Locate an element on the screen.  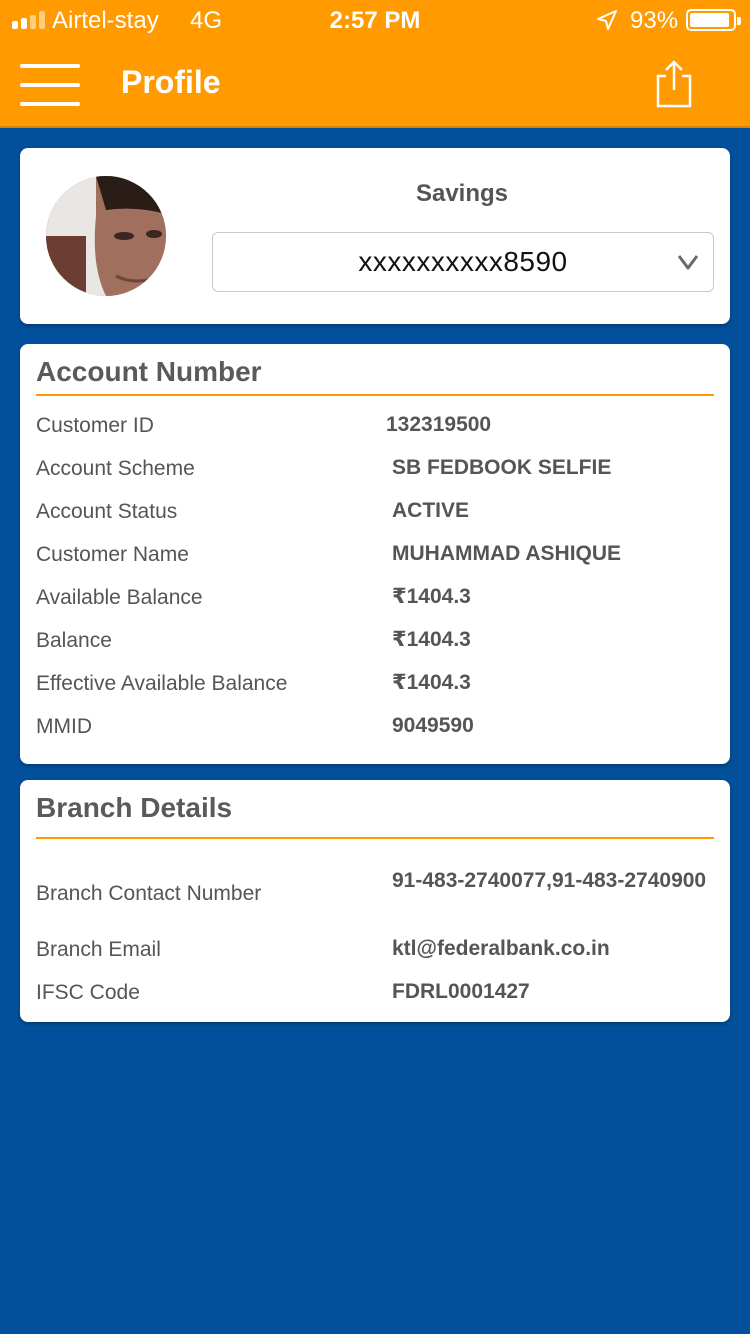
branch-email-link: ktl@federalbank.co.in is located at coordinates (557, 949).